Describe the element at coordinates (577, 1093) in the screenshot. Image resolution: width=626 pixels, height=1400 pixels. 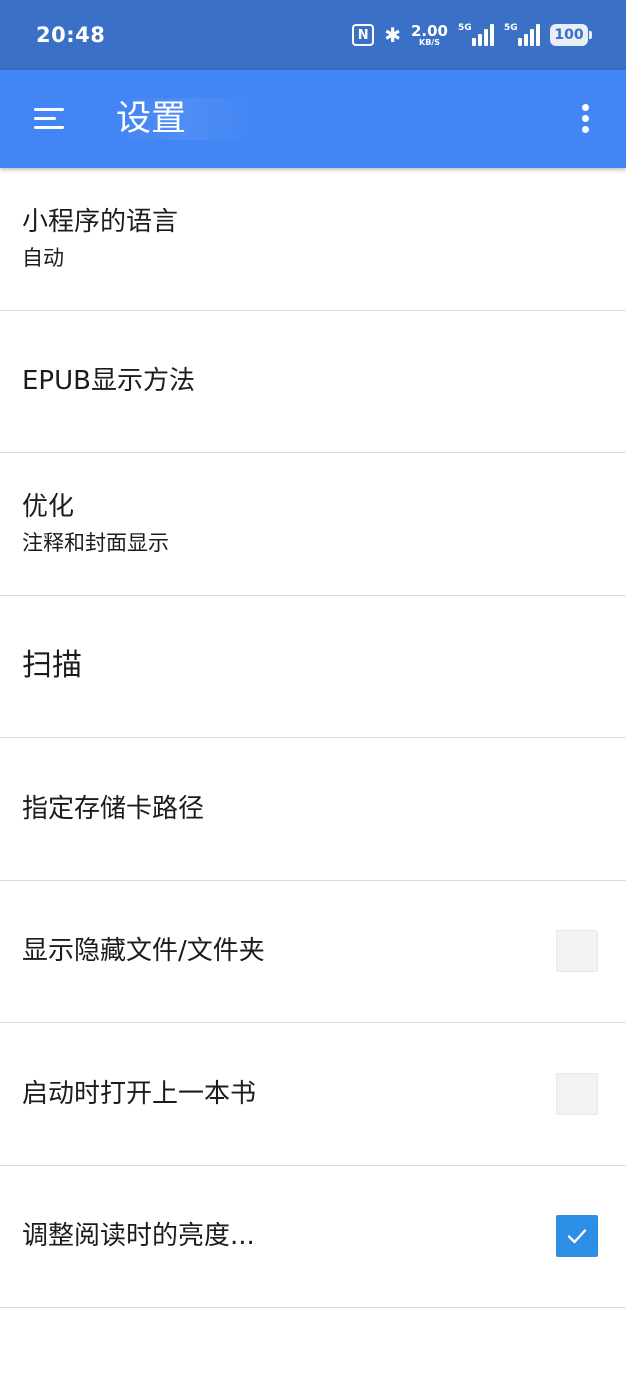
I see `open-last-book-checkbox` at that location.